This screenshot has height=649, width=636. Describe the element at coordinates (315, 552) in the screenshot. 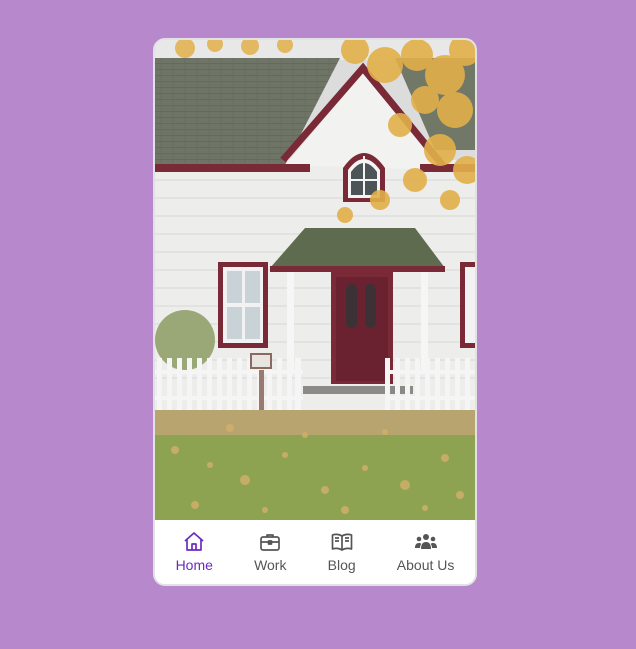

I see `bottom-navigation: Home Work Blog About Us` at that location.